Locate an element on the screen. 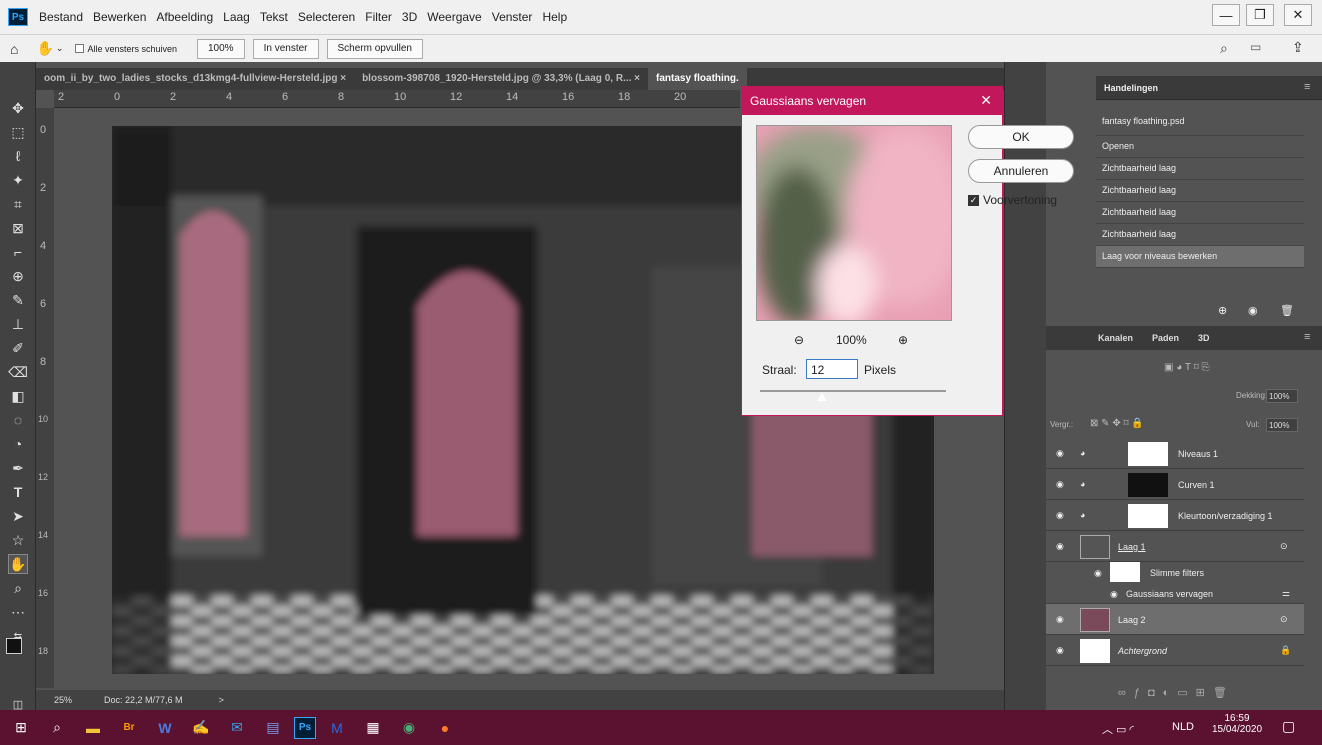 This screenshot has height=745, width=1322. menu-3d: 3D is located at coordinates (409, 17).